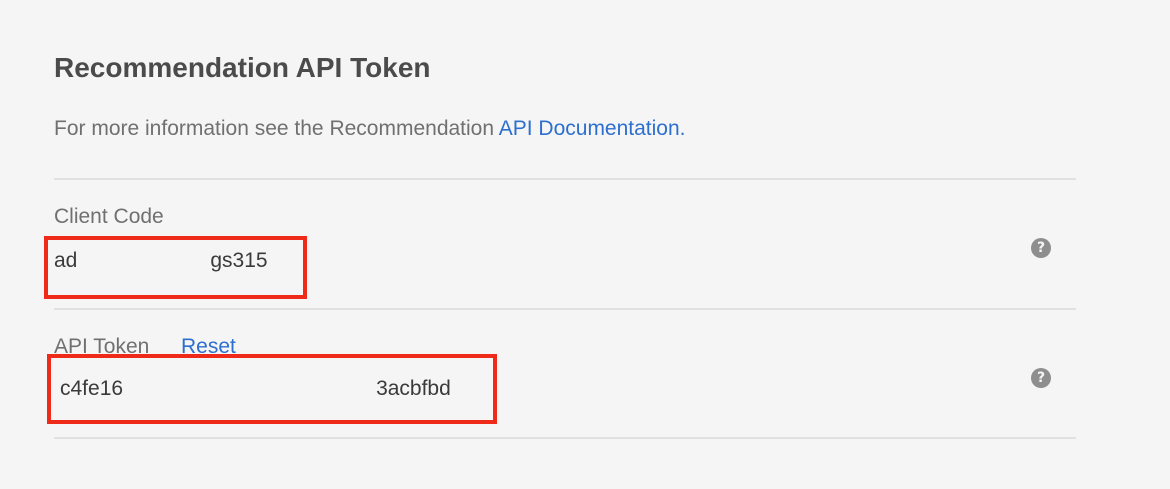 Image resolution: width=1170 pixels, height=489 pixels. I want to click on client-code-label: Client Code, so click(109, 216).